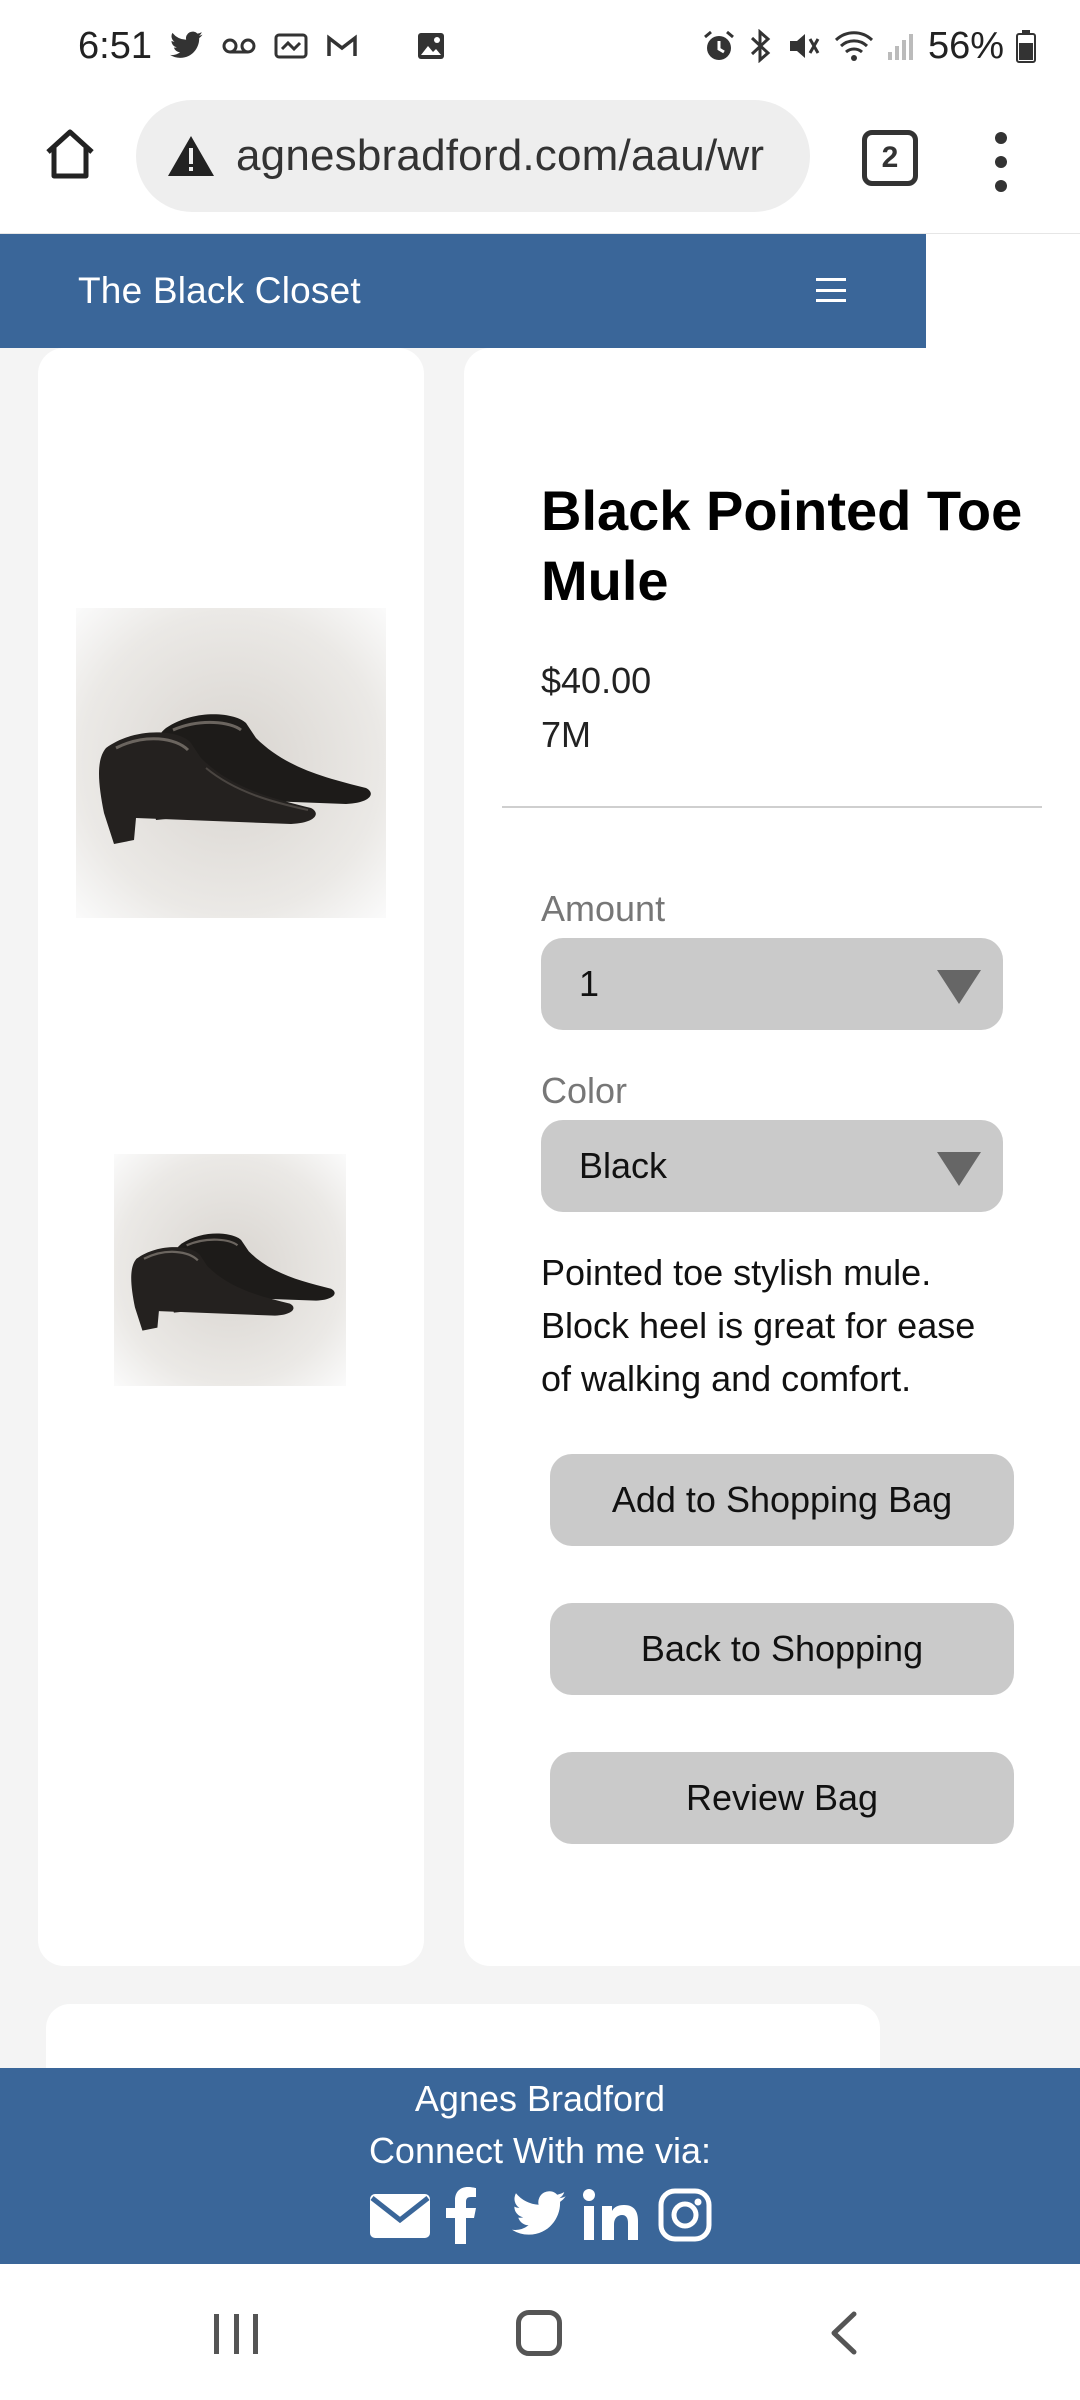  I want to click on amount-select: 1, so click(772, 984).